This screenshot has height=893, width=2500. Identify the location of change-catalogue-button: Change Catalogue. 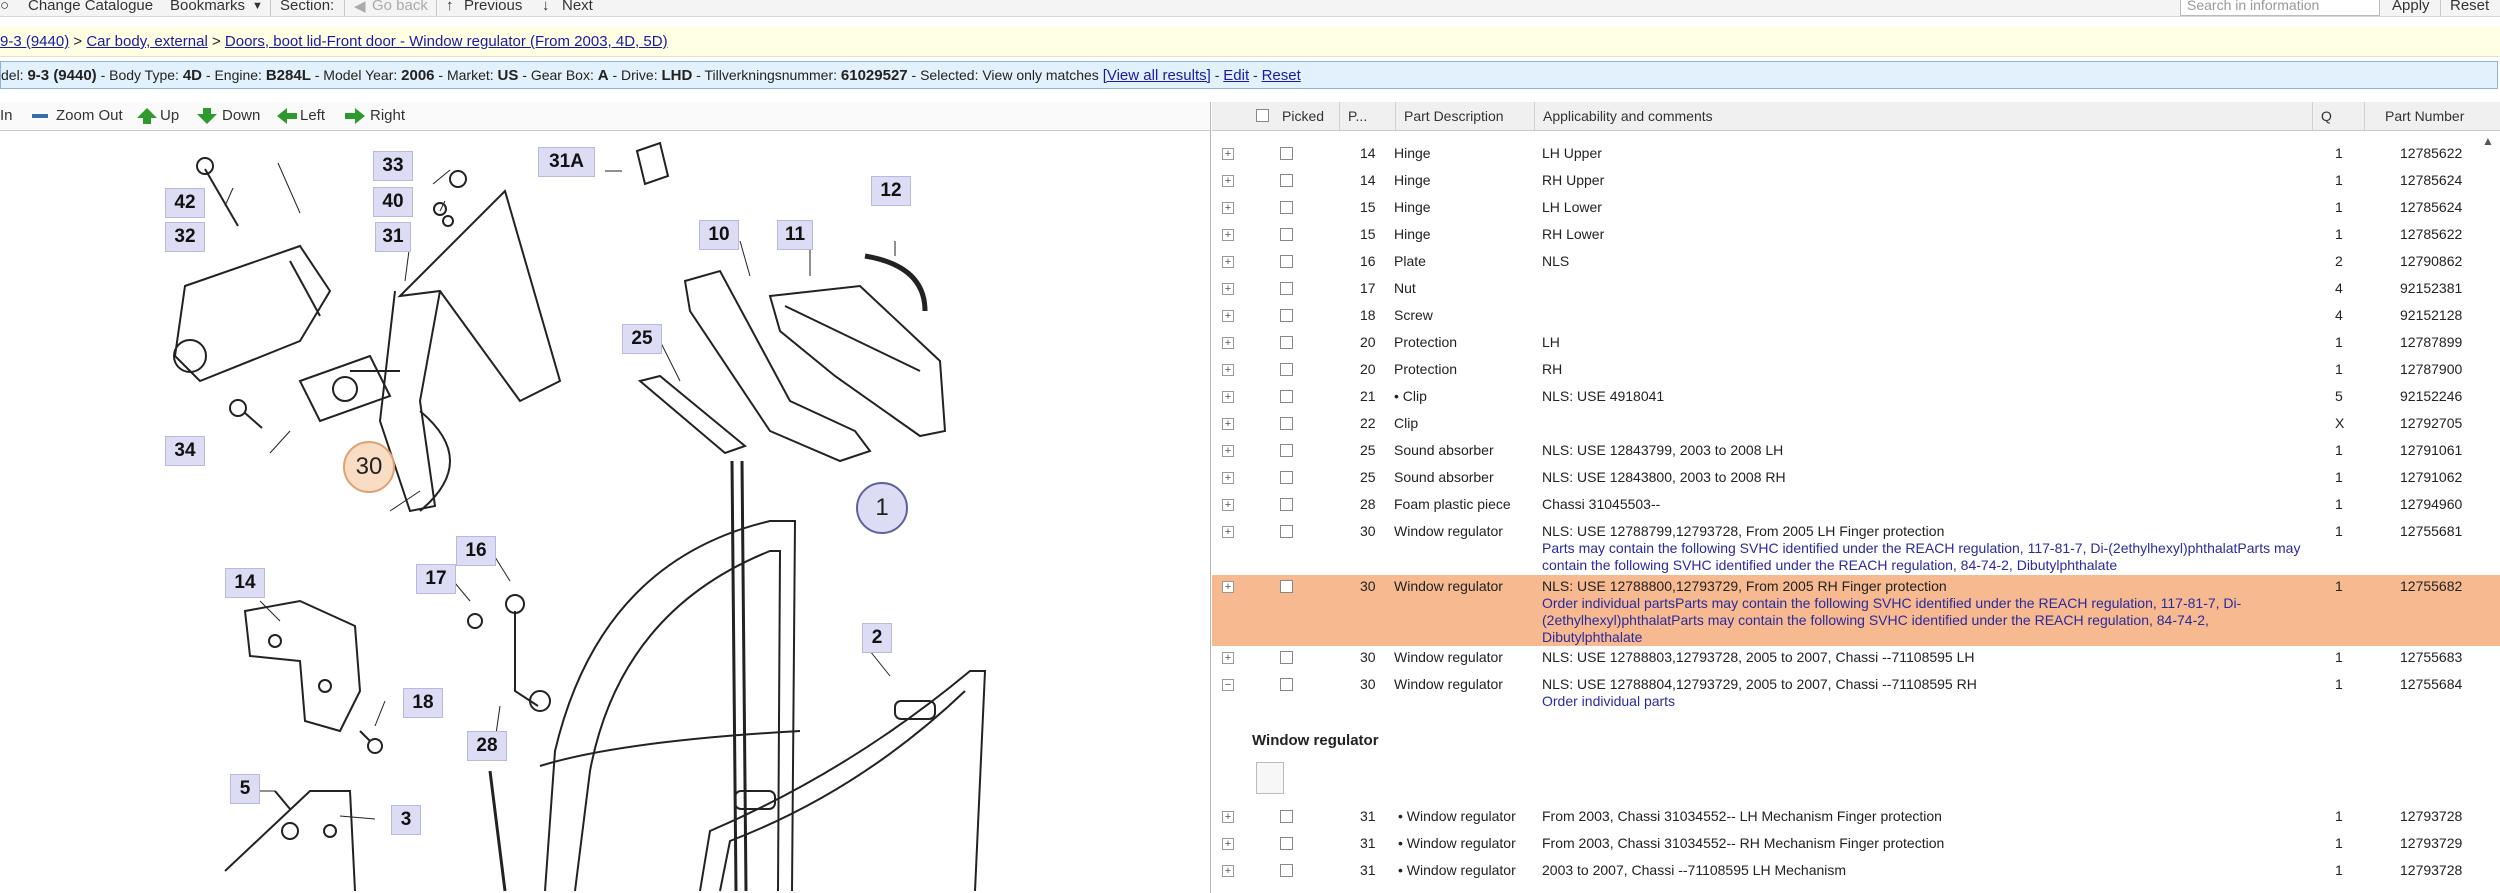
(90, 7).